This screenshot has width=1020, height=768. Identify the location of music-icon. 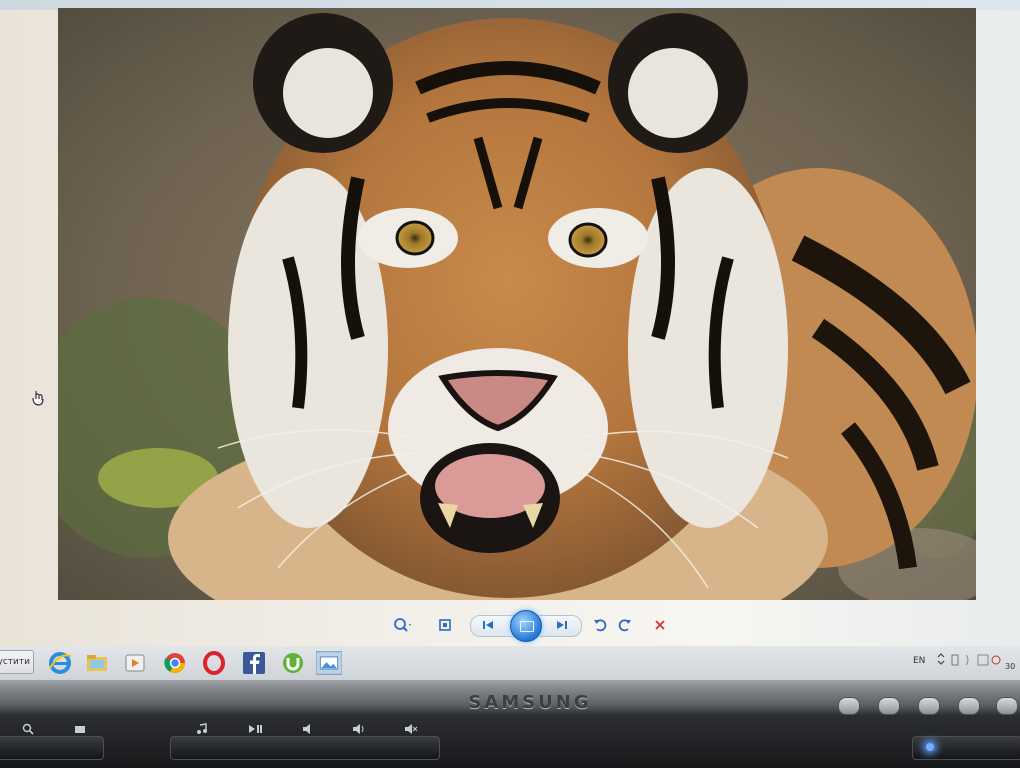
(202, 728).